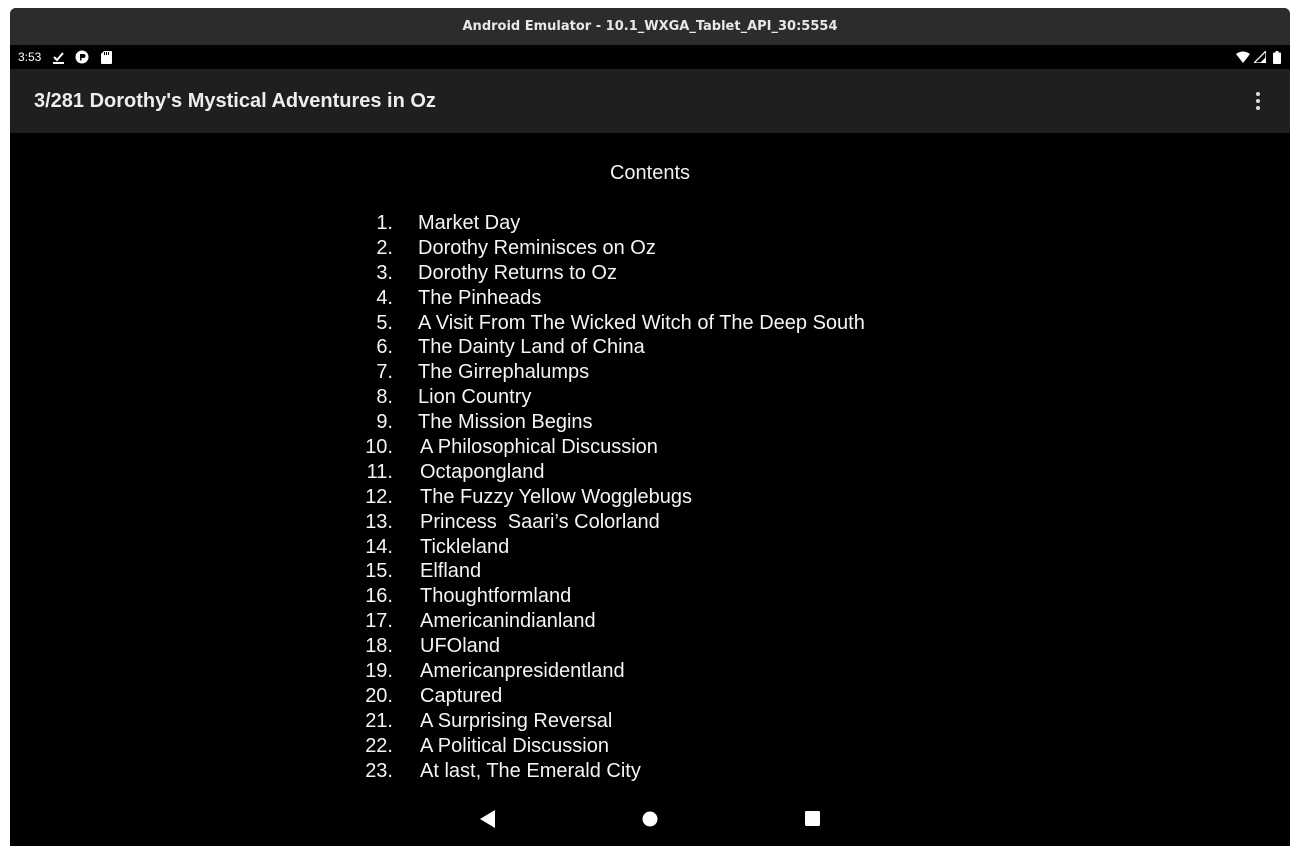  I want to click on toc-item: 4. The Pinheads, so click(605, 298).